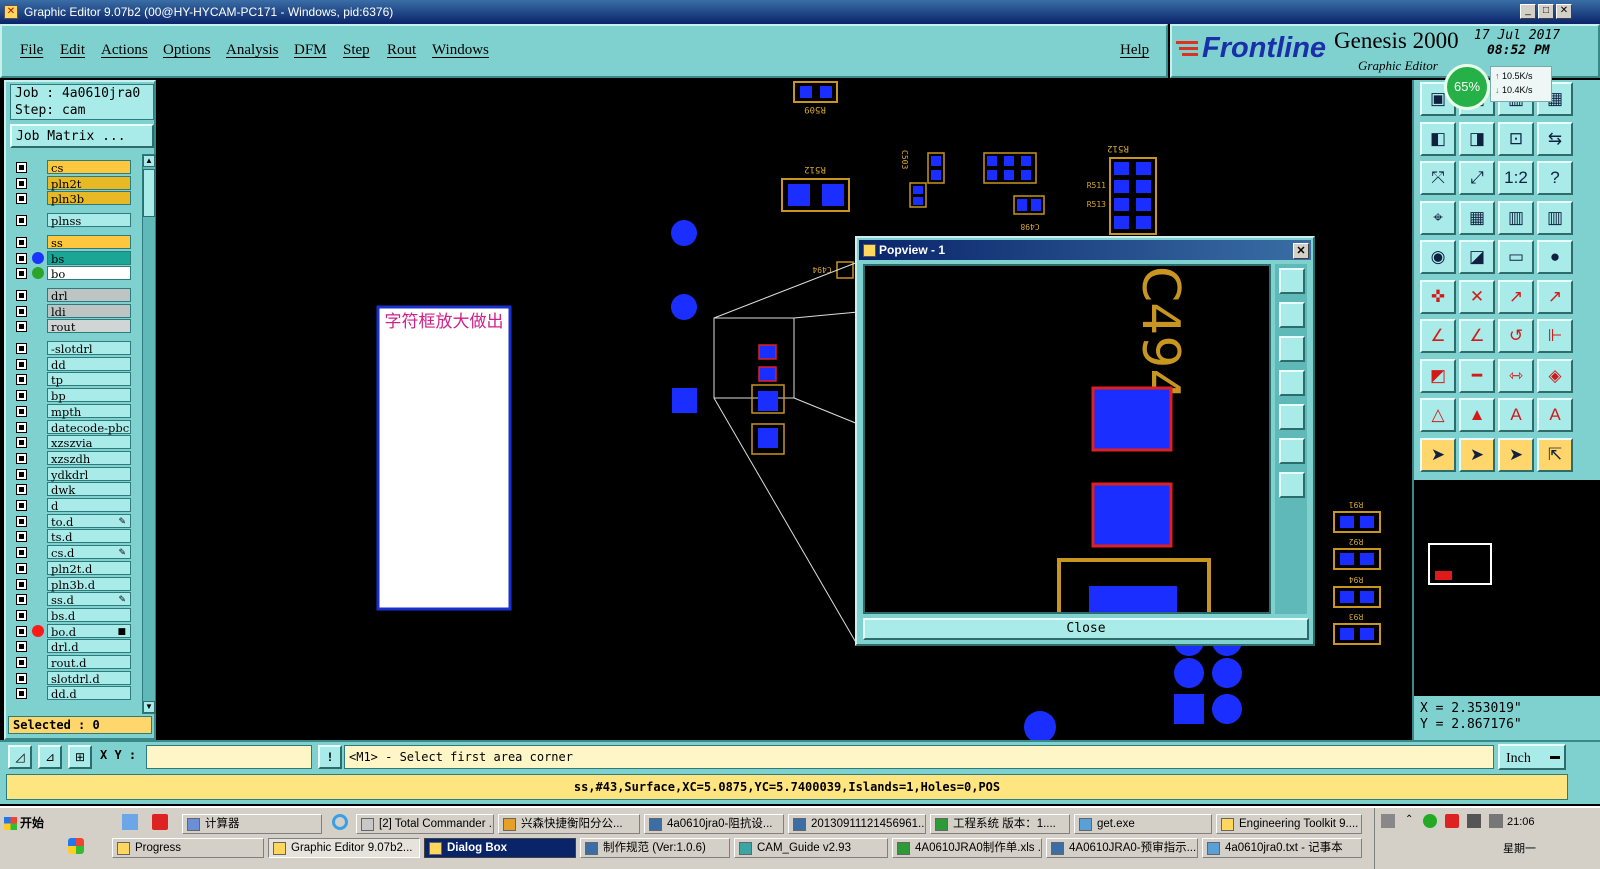 This screenshot has width=1600, height=869. I want to click on close-window-button: ✕, so click(1564, 11).